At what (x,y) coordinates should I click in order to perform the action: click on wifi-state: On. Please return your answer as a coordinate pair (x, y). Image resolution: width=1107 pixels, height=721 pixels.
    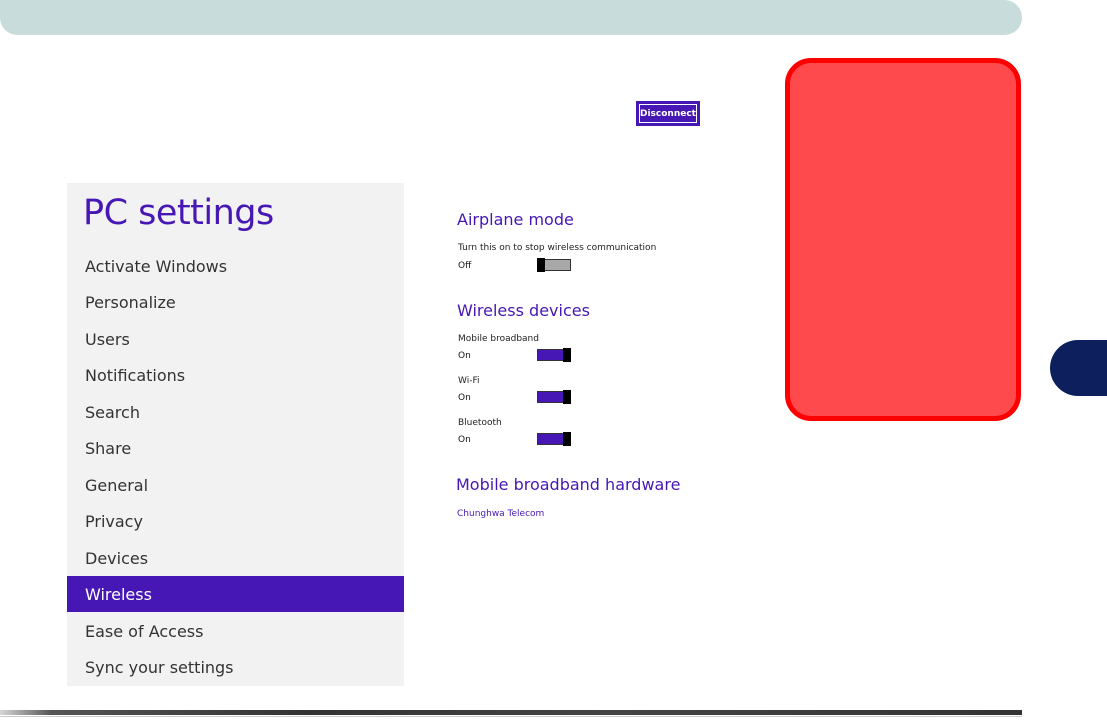
    Looking at the image, I should click on (464, 398).